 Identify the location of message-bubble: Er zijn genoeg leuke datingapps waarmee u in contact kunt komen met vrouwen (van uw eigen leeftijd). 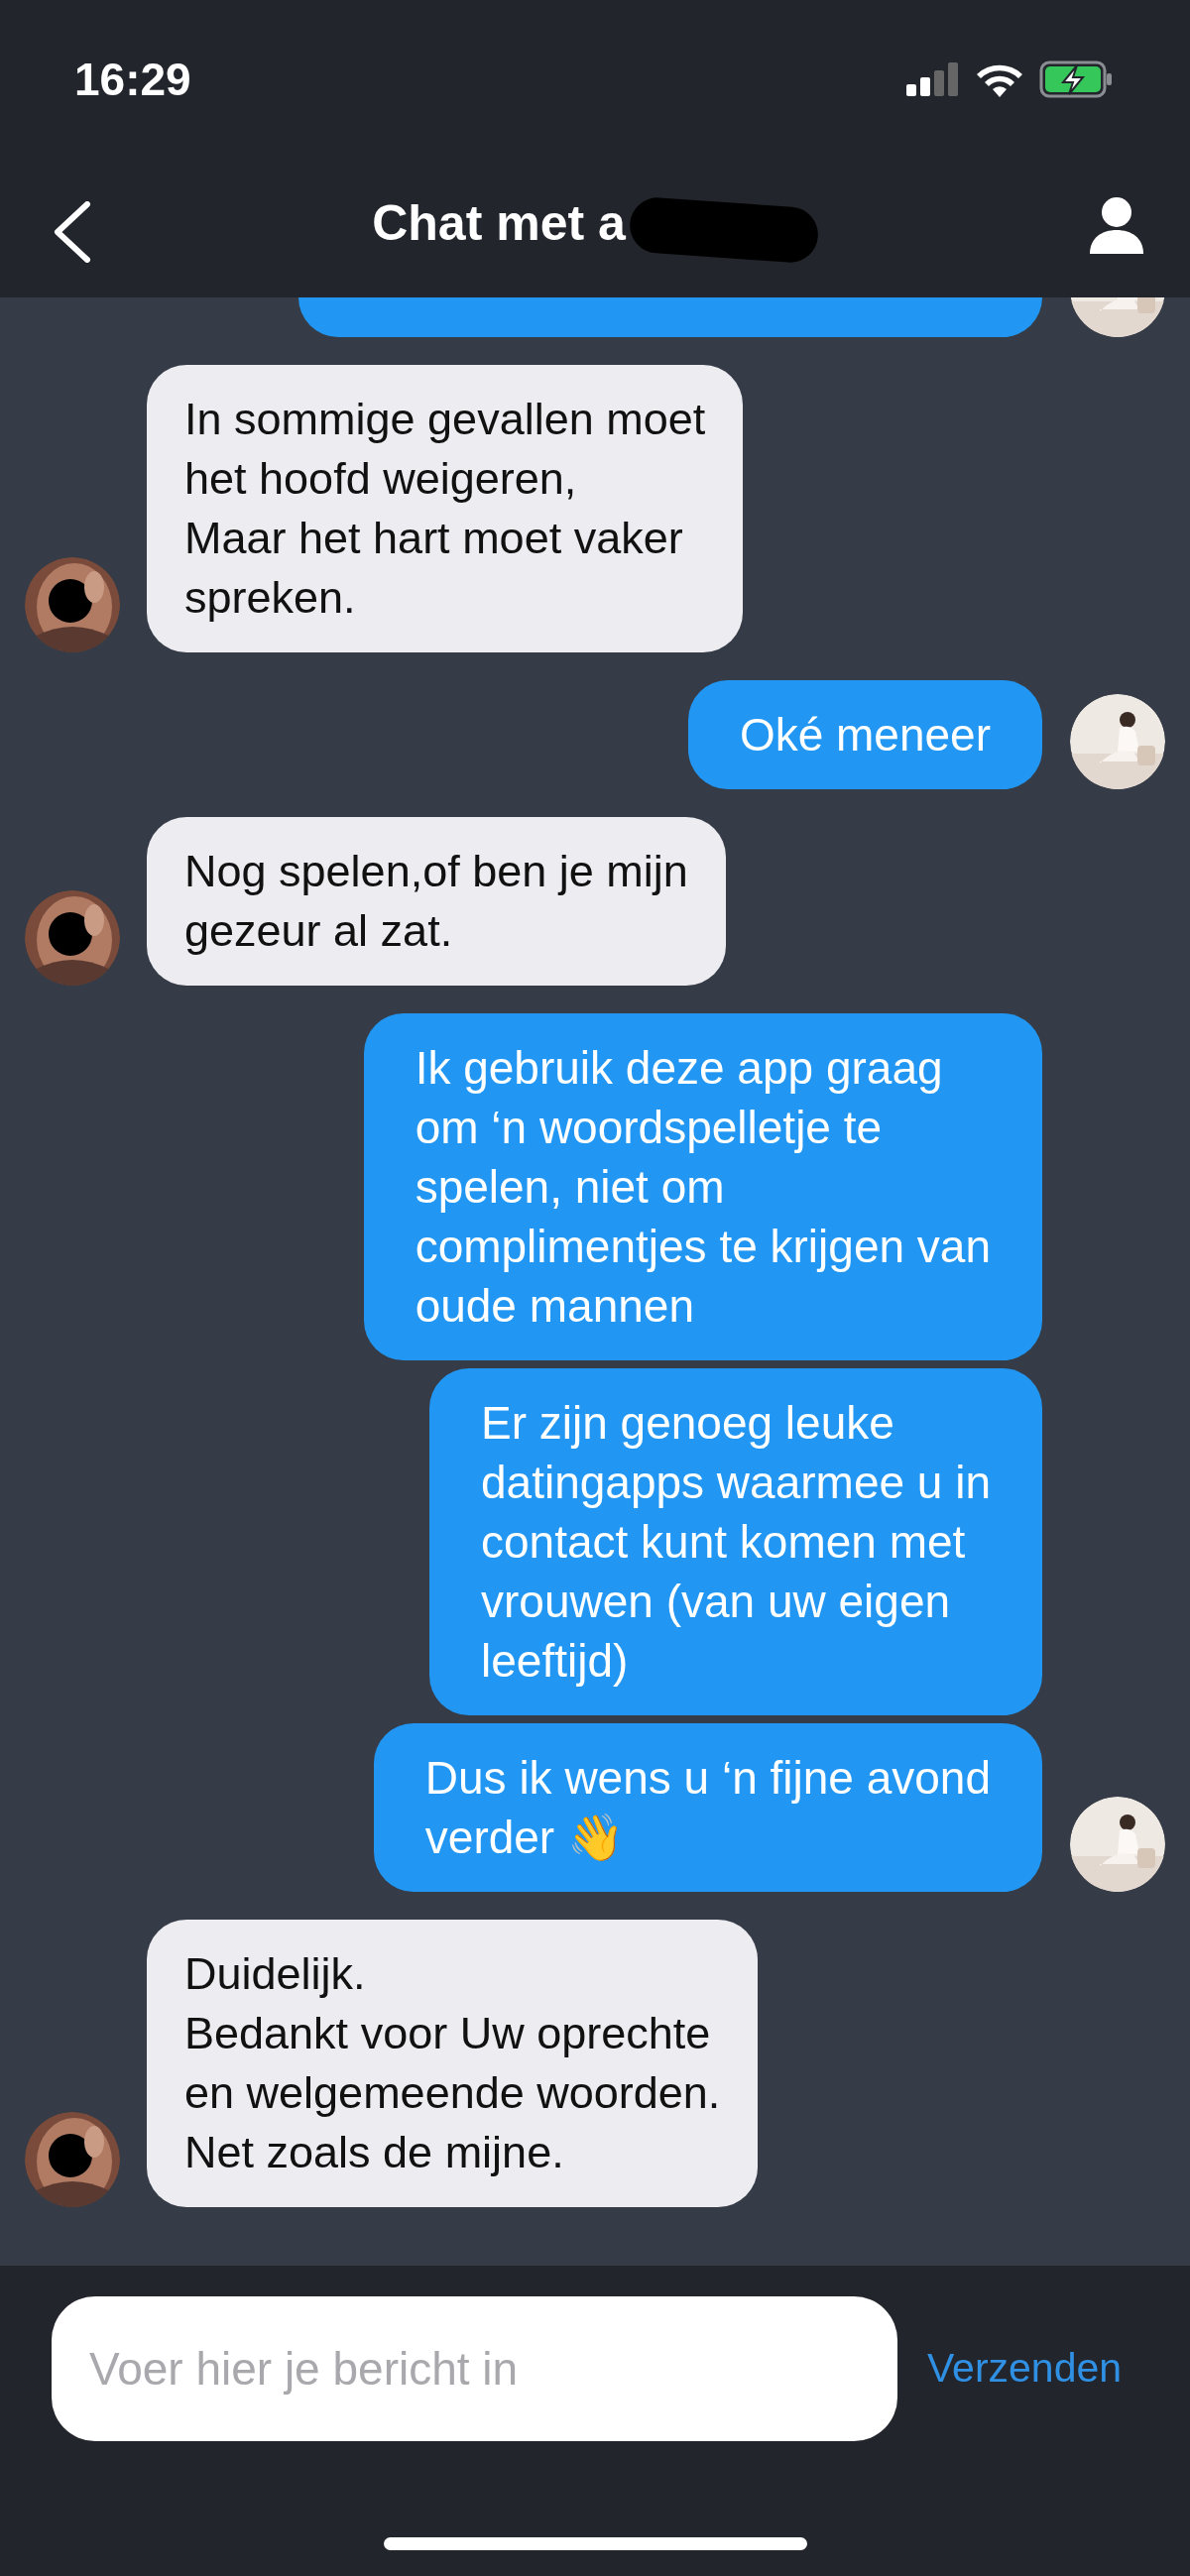
(735, 1541).